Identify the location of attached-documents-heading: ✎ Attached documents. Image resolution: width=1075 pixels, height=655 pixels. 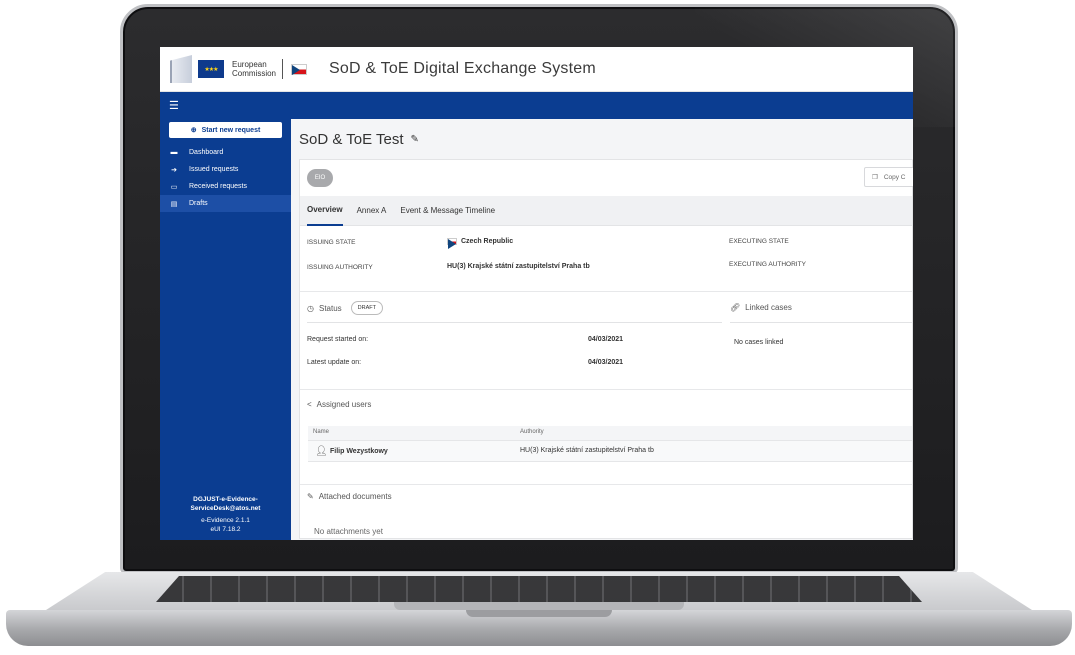
(349, 496).